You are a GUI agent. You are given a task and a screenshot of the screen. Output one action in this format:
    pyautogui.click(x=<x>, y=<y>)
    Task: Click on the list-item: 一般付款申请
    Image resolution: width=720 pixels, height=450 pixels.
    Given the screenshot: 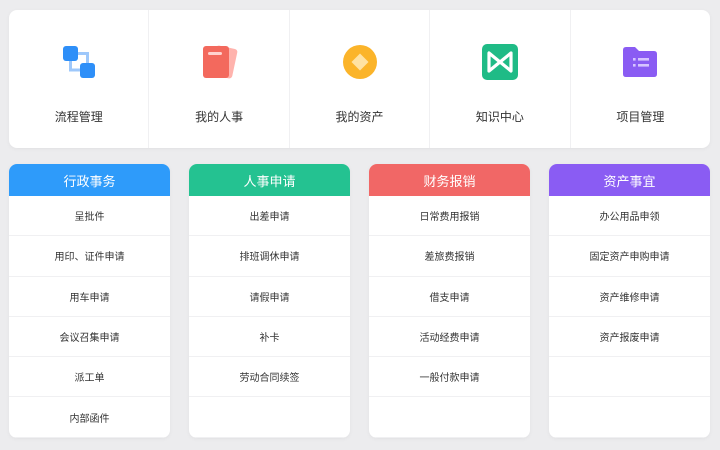 What is the action you would take?
    pyautogui.click(x=449, y=377)
    